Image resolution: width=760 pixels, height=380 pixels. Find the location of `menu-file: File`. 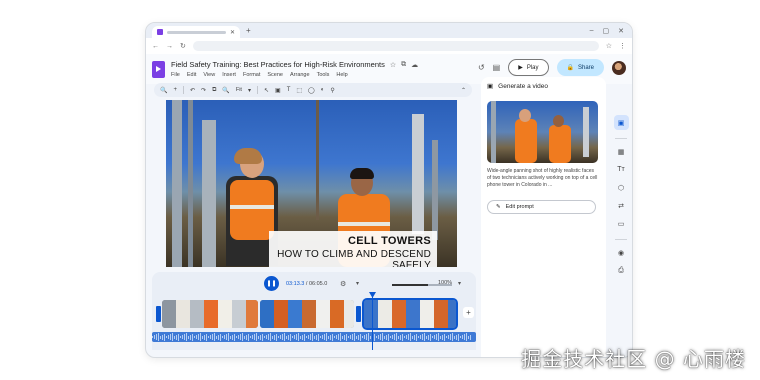

menu-file: File is located at coordinates (175, 75).